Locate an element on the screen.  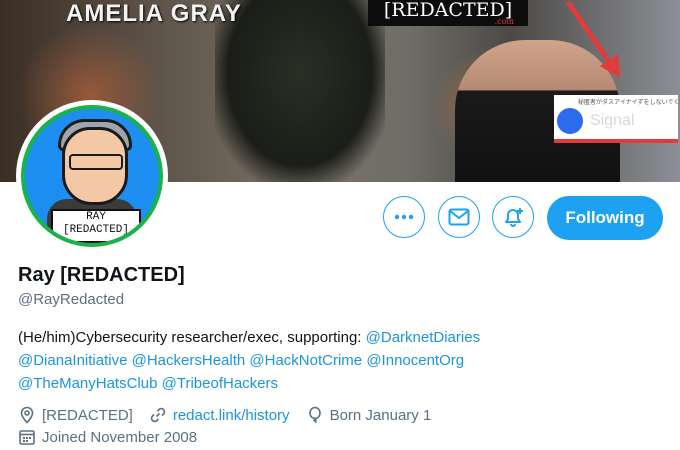
mention-link: @DarknetDiaries is located at coordinates (423, 337).